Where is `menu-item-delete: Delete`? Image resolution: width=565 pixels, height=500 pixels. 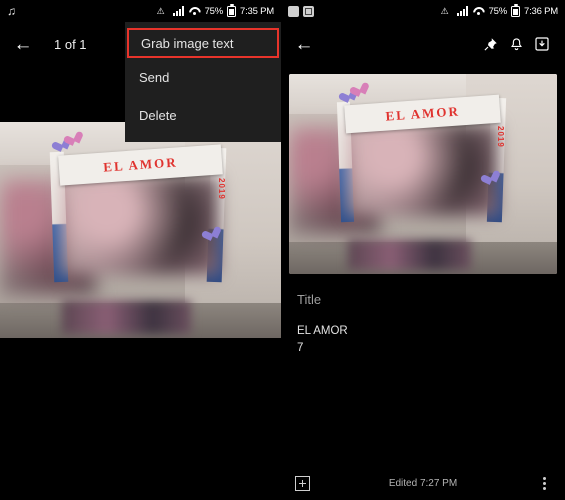
menu-item-delete: Delete is located at coordinates (203, 115).